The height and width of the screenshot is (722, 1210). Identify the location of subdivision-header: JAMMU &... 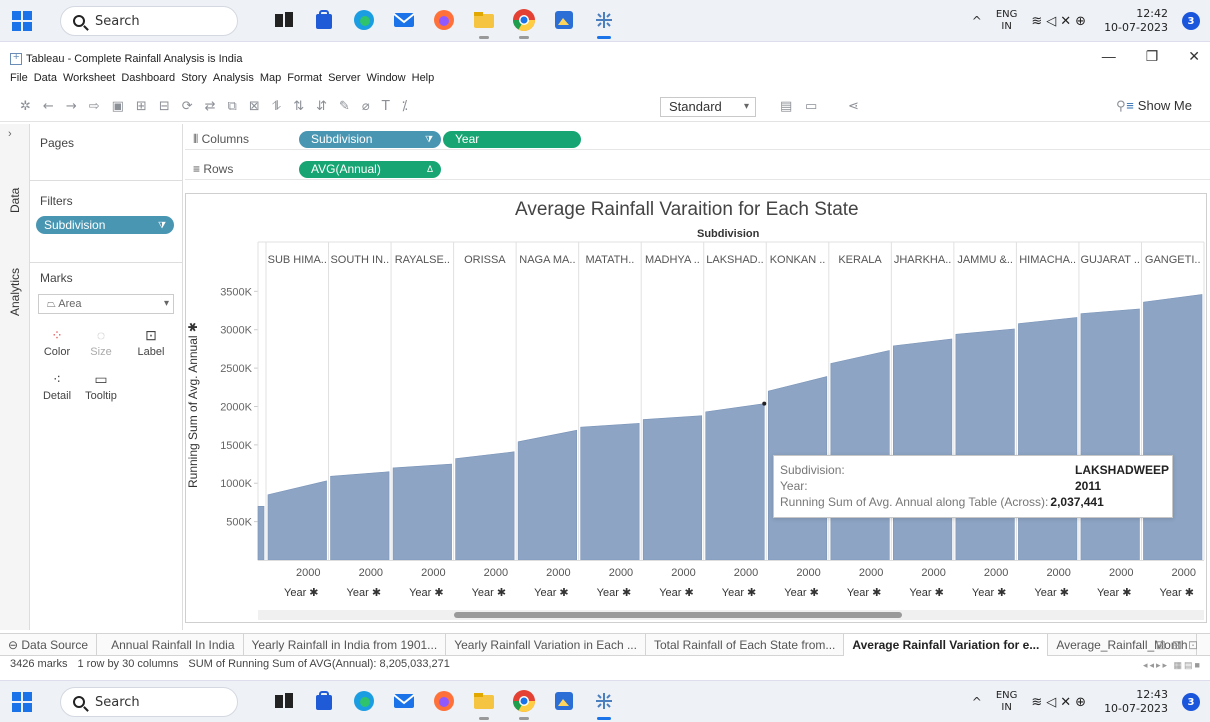
(985, 260).